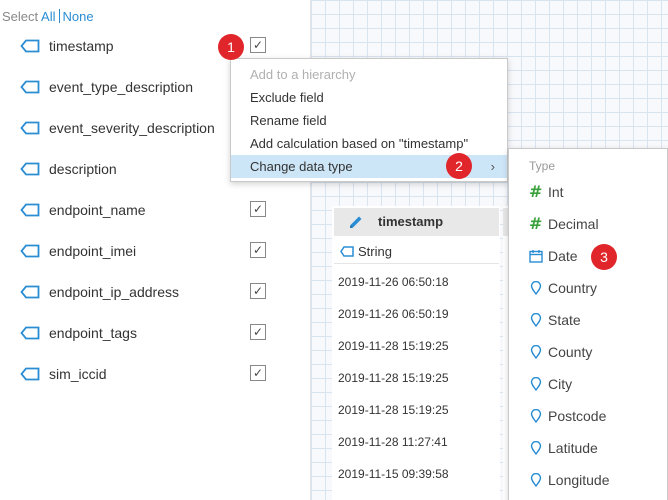 The image size is (668, 500). Describe the element at coordinates (81, 46) in the screenshot. I see `field-name: timestamp` at that location.